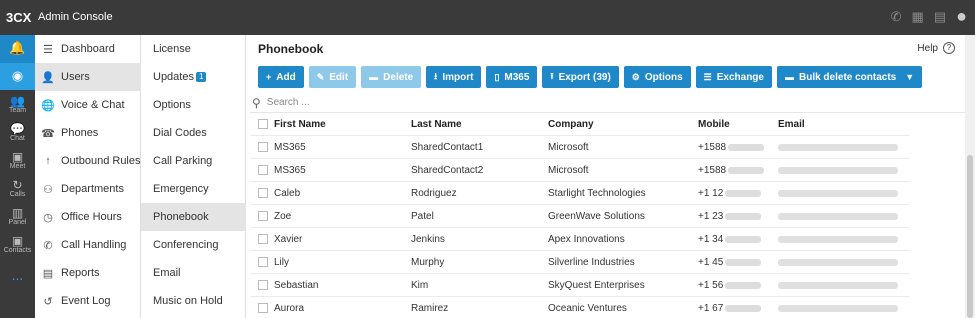 The width and height of the screenshot is (975, 318). What do you see at coordinates (620, 124) in the screenshot?
I see `column-company: Company` at bounding box center [620, 124].